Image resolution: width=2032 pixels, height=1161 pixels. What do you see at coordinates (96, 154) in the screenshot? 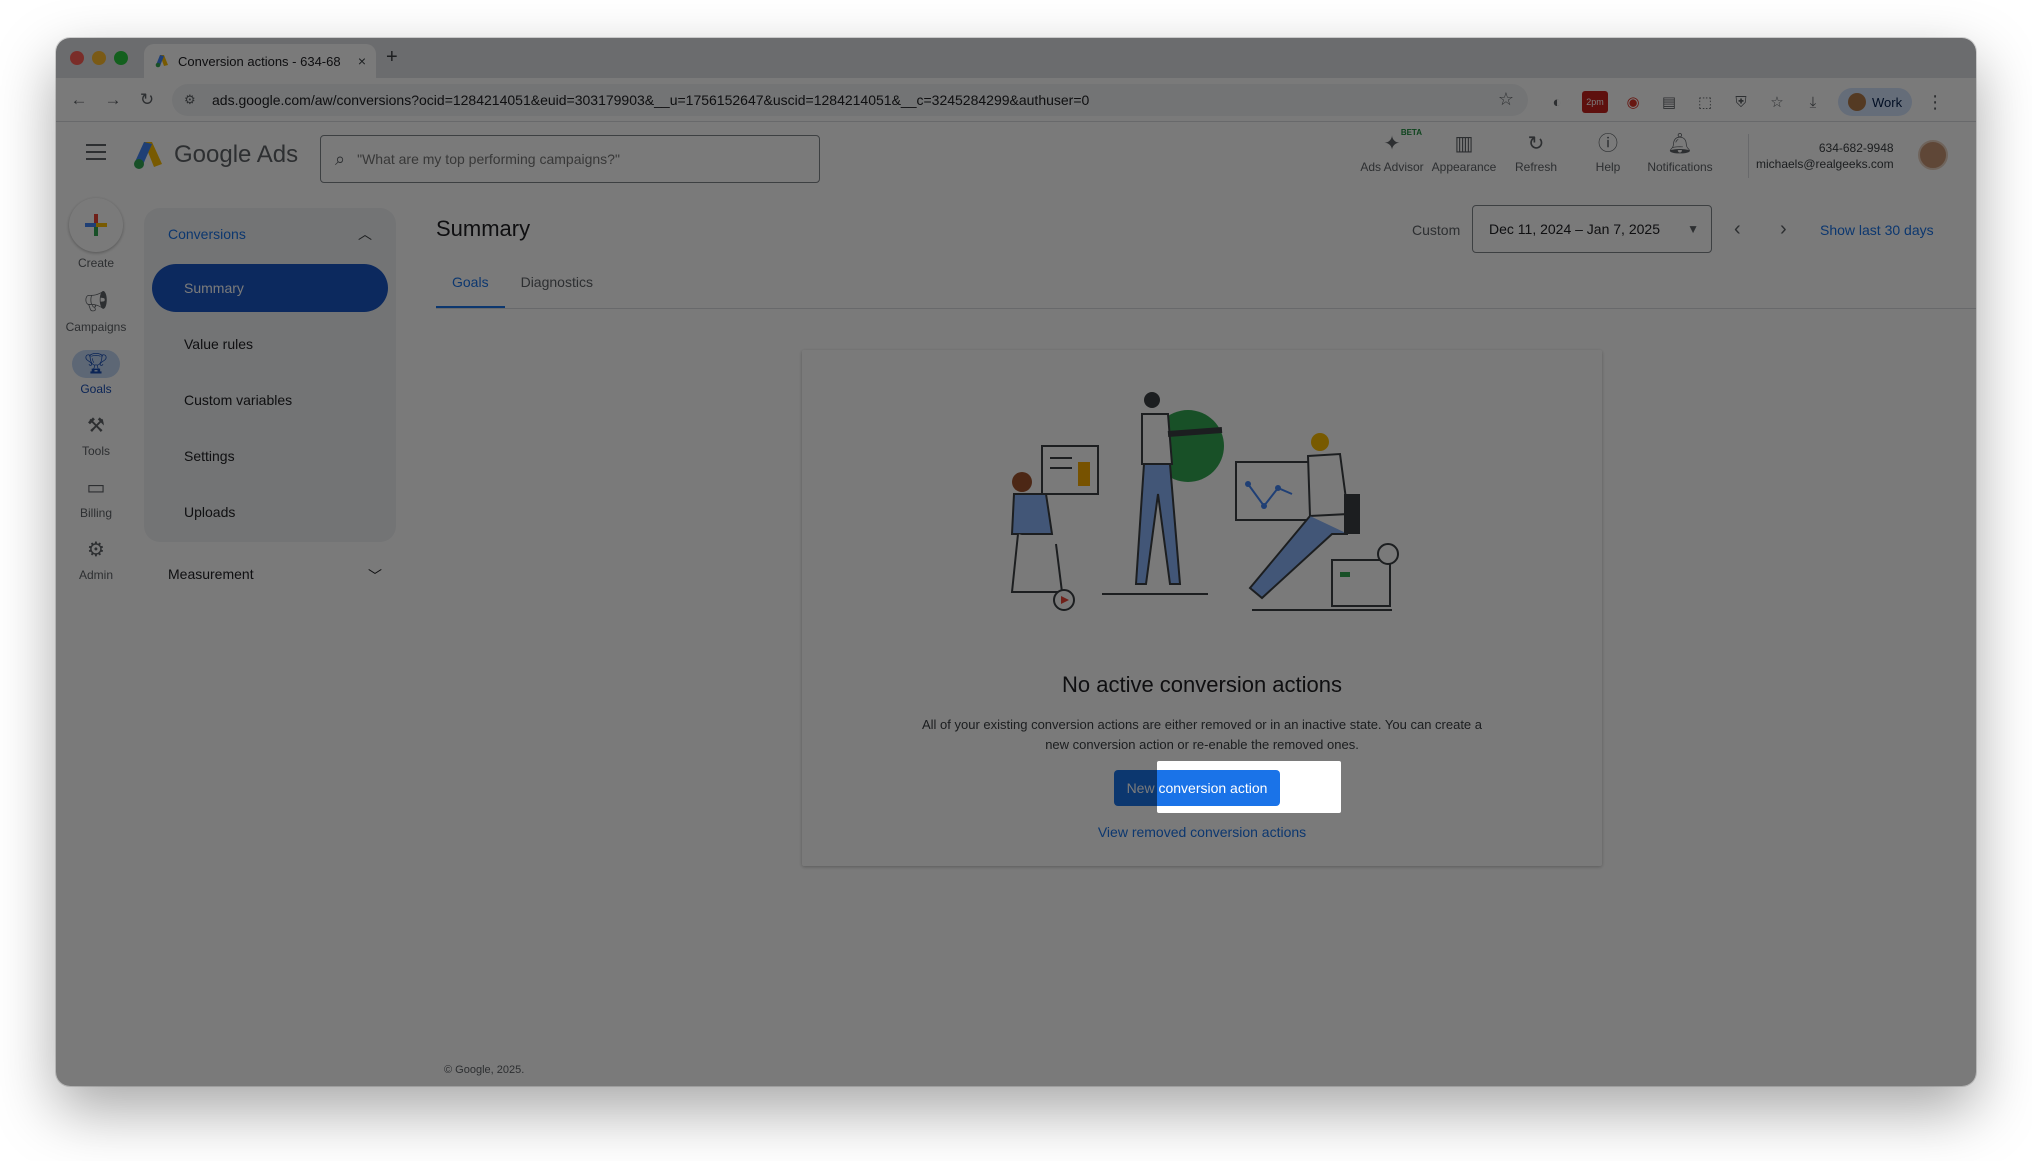
I see `menu-icon` at bounding box center [96, 154].